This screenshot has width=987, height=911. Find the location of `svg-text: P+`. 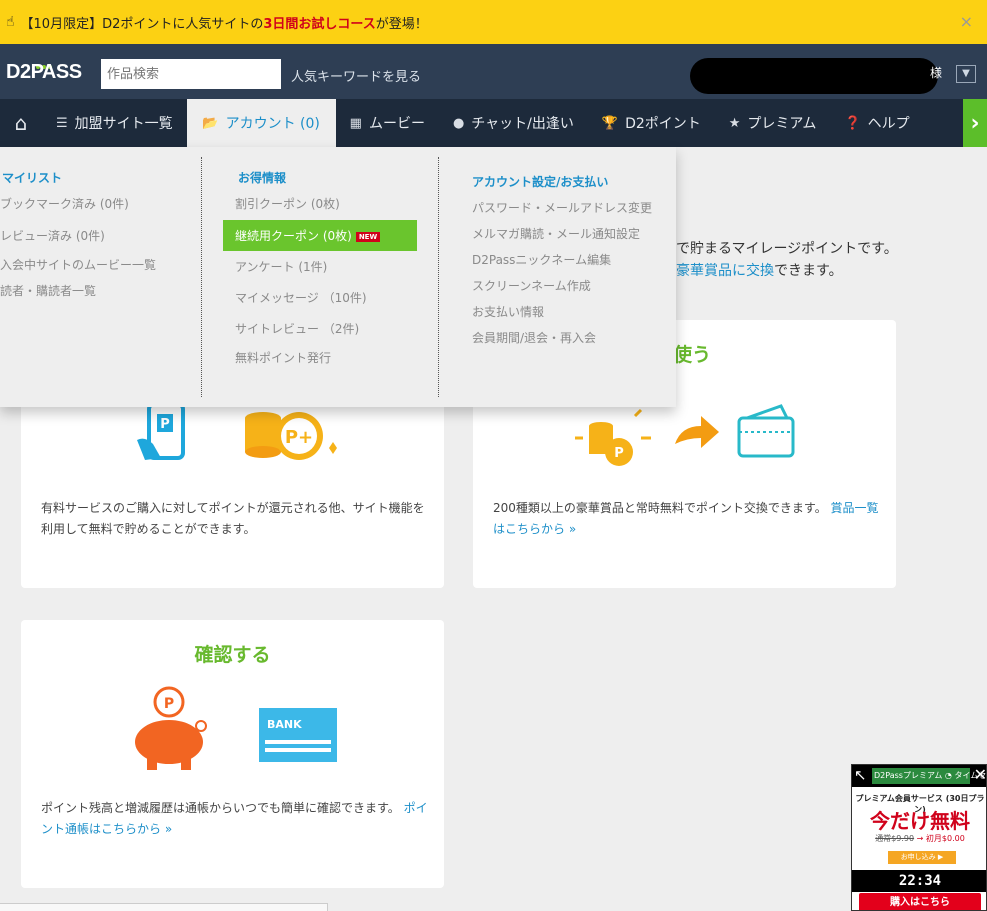

svg-text: P+ is located at coordinates (299, 437).